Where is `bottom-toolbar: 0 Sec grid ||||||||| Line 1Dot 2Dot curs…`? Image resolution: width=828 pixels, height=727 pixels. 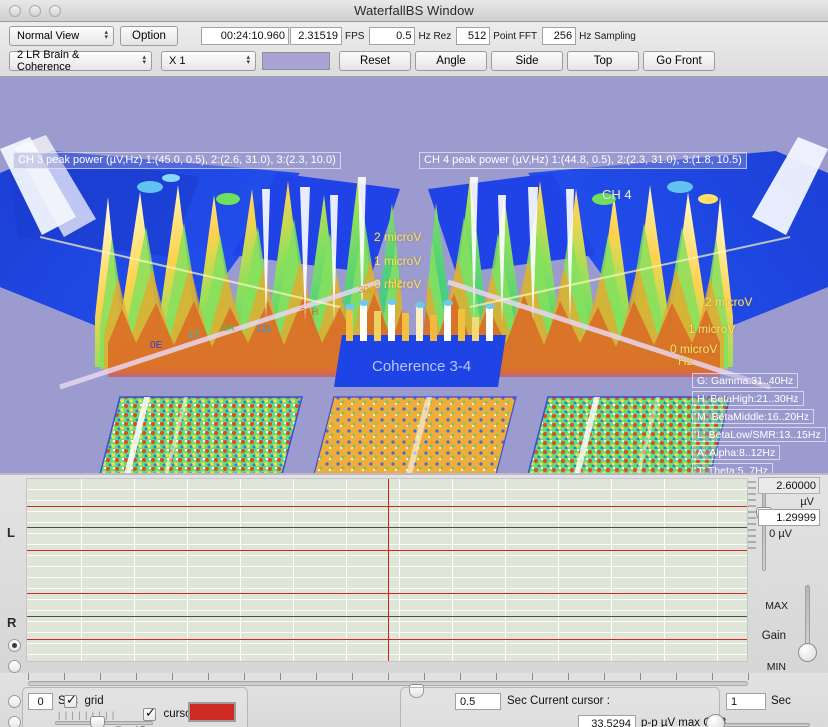
bottom-toolbar: 0 Sec grid ||||||||| Line 1Dot 2Dot curs… is located at coordinates (414, 700).